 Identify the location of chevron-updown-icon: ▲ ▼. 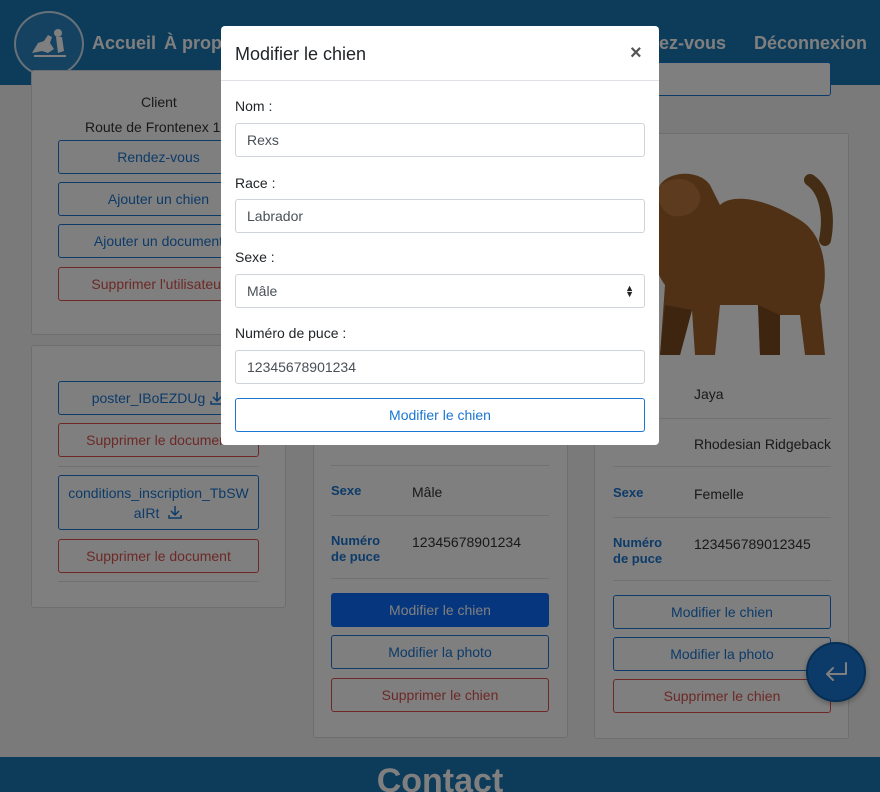
(629, 291).